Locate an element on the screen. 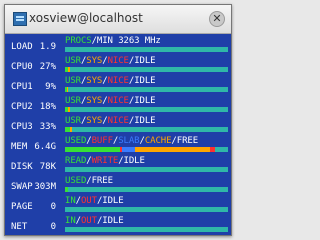  meter-value: 27% is located at coordinates (47, 67).